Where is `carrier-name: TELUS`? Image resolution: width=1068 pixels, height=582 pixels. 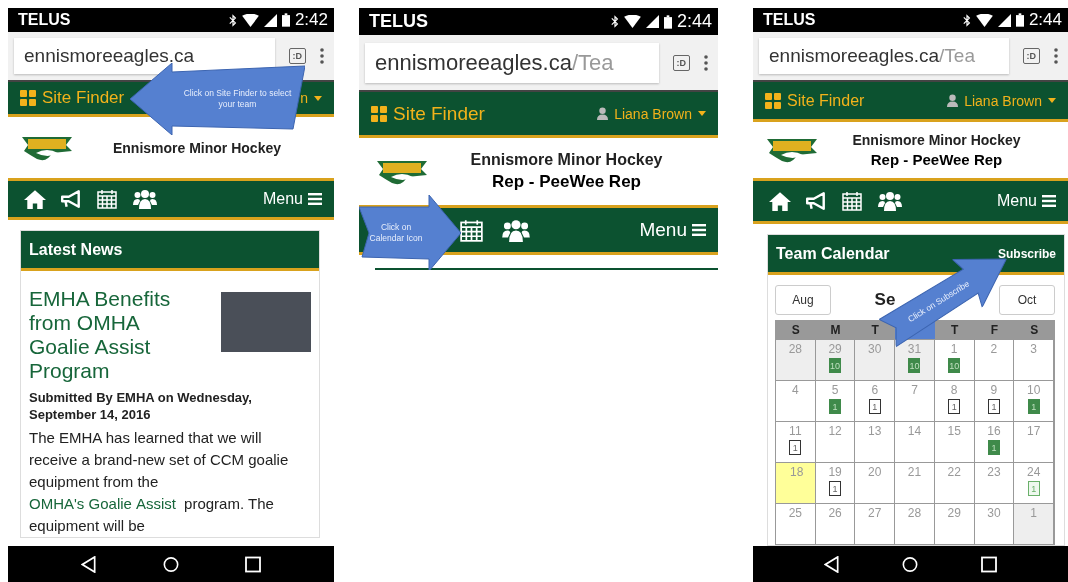
carrier-name: TELUS is located at coordinates (789, 20).